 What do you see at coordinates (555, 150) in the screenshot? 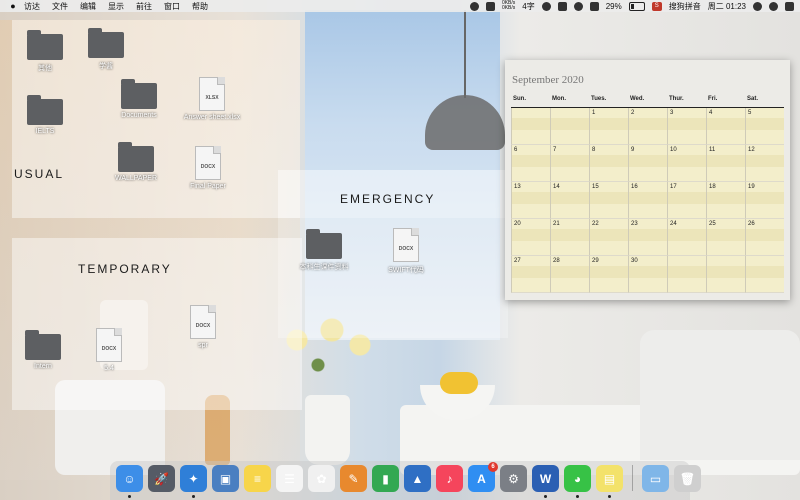
I see `calendar-day-number: 7` at bounding box center [555, 150].